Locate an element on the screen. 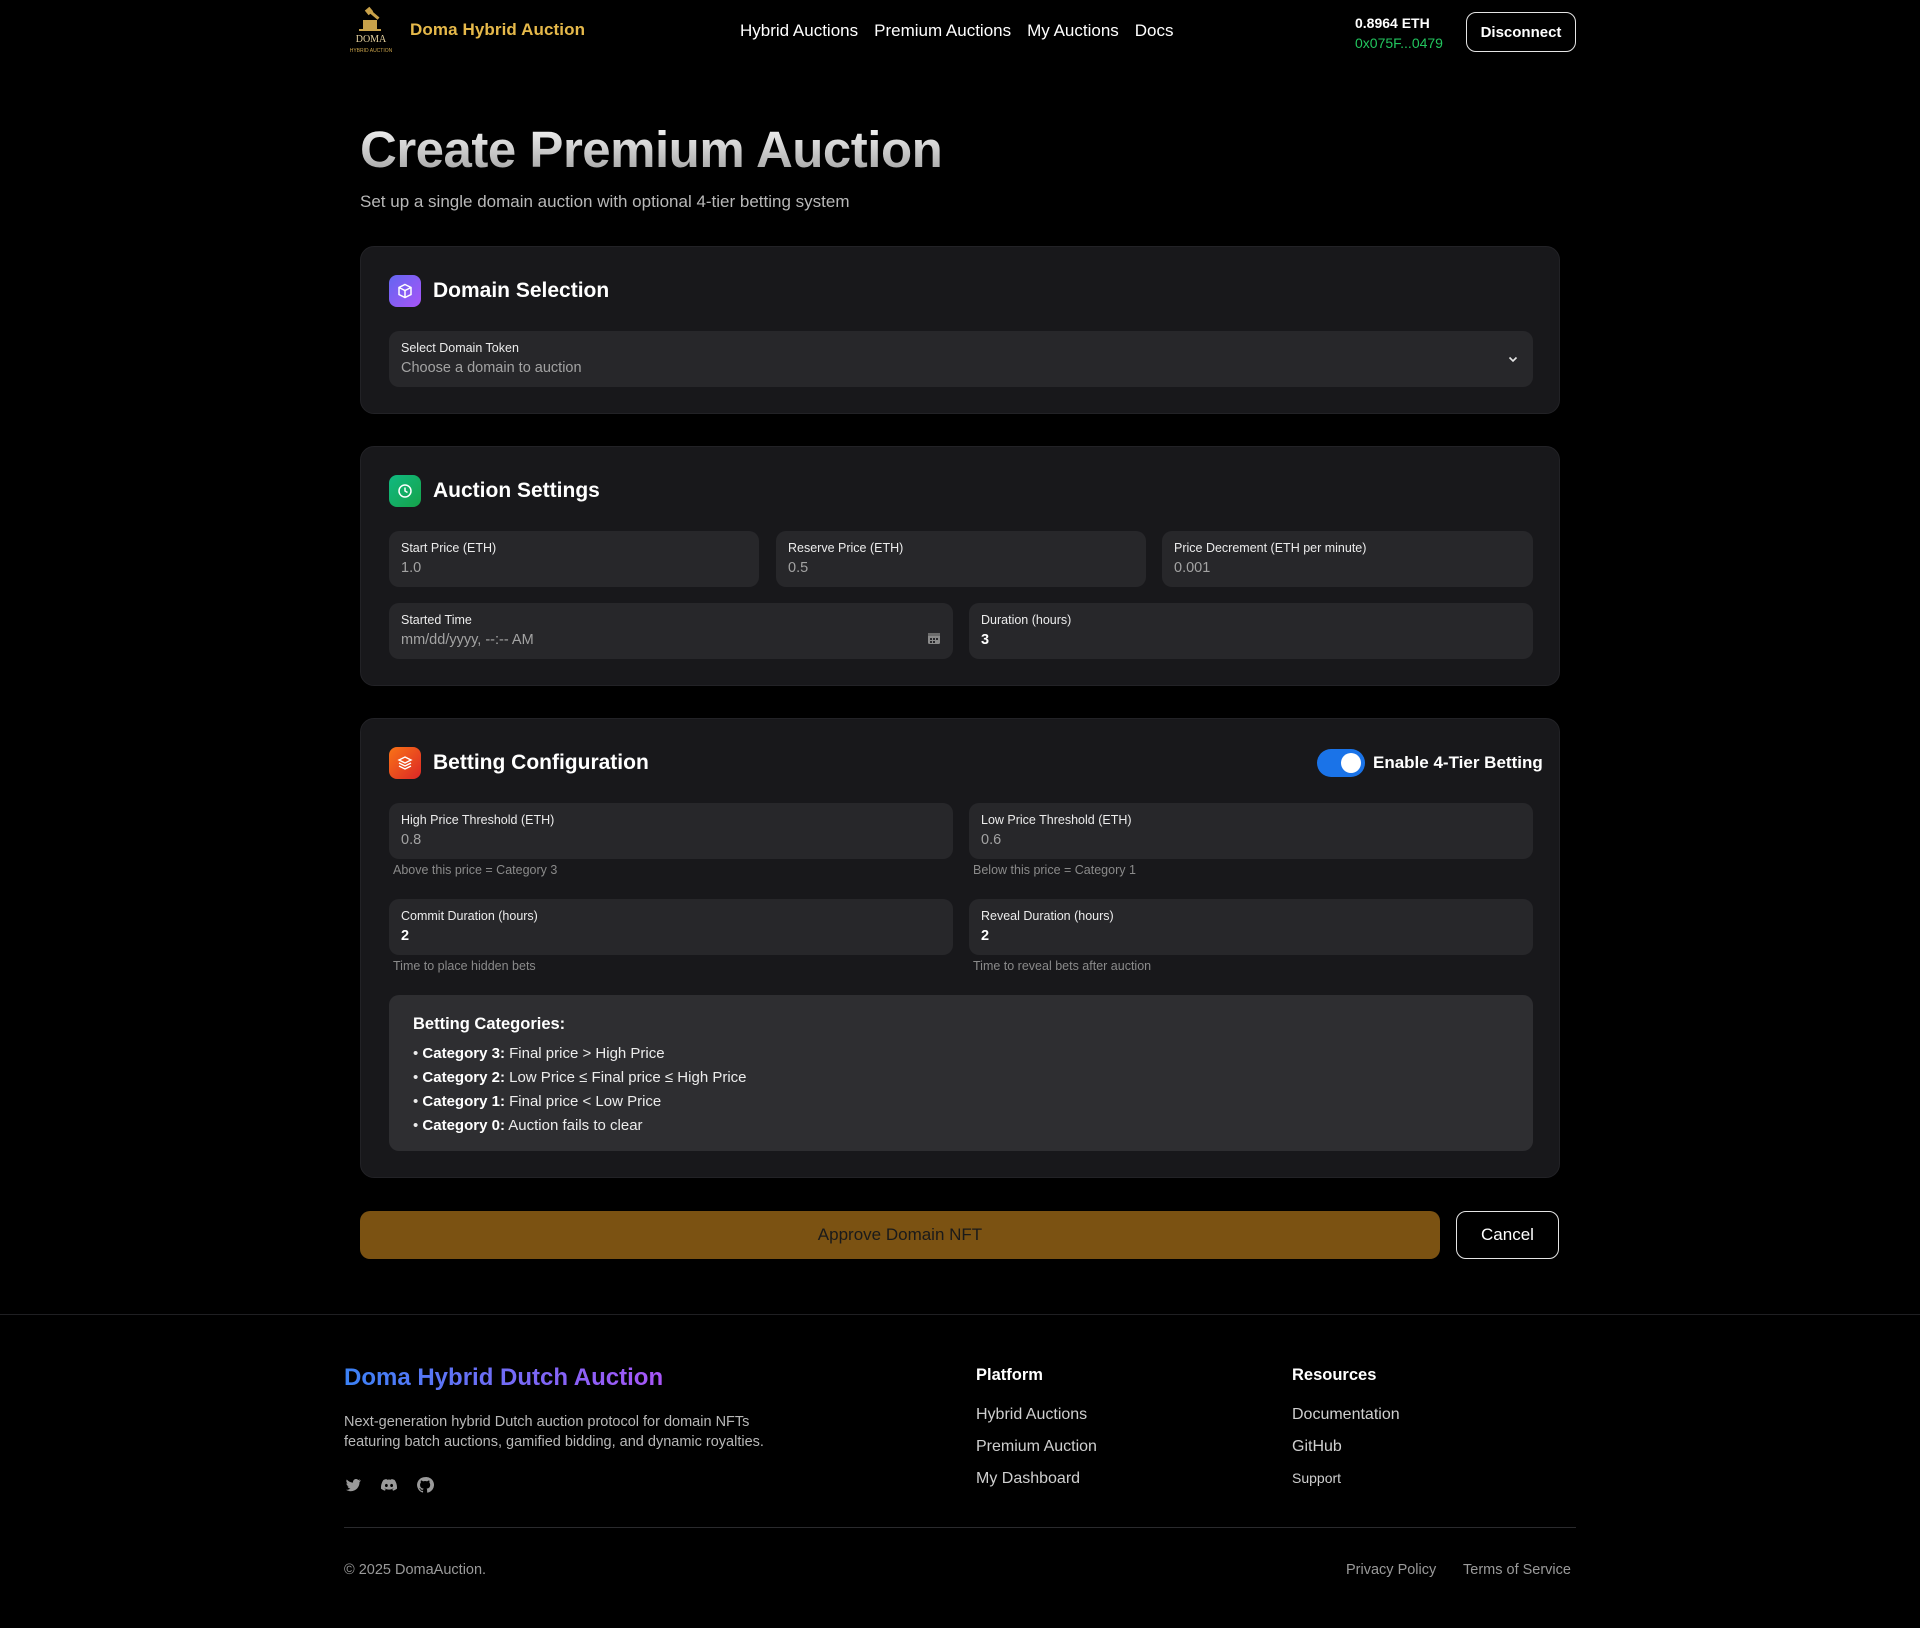 This screenshot has height=1628, width=1920. domain-token-label: Select Domain Token is located at coordinates (460, 348).